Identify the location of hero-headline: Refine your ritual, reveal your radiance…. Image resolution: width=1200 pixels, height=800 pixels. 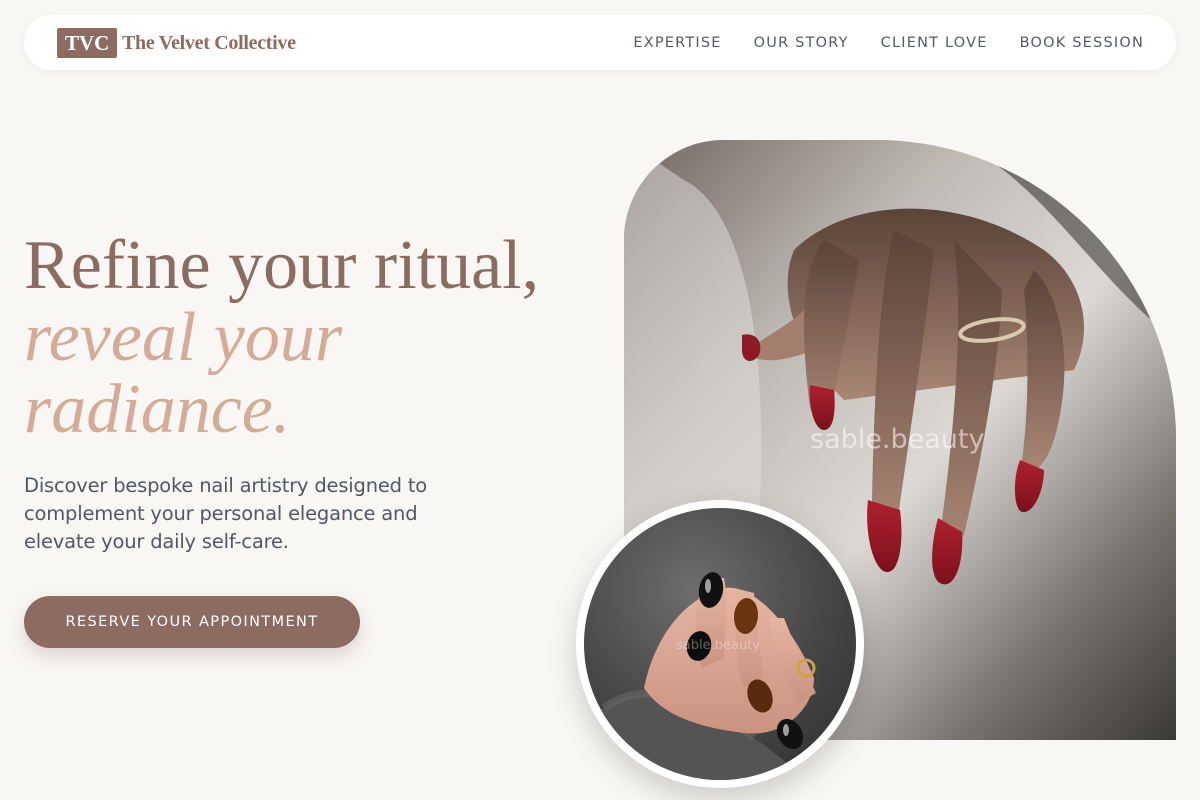
(281, 338).